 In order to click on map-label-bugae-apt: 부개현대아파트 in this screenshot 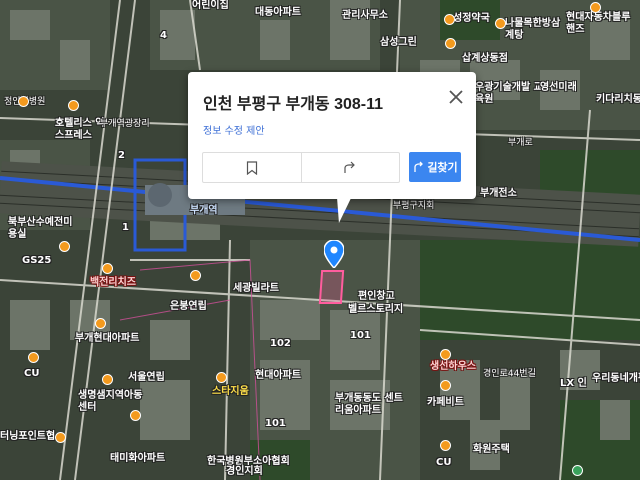, I will do `click(107, 339)`.